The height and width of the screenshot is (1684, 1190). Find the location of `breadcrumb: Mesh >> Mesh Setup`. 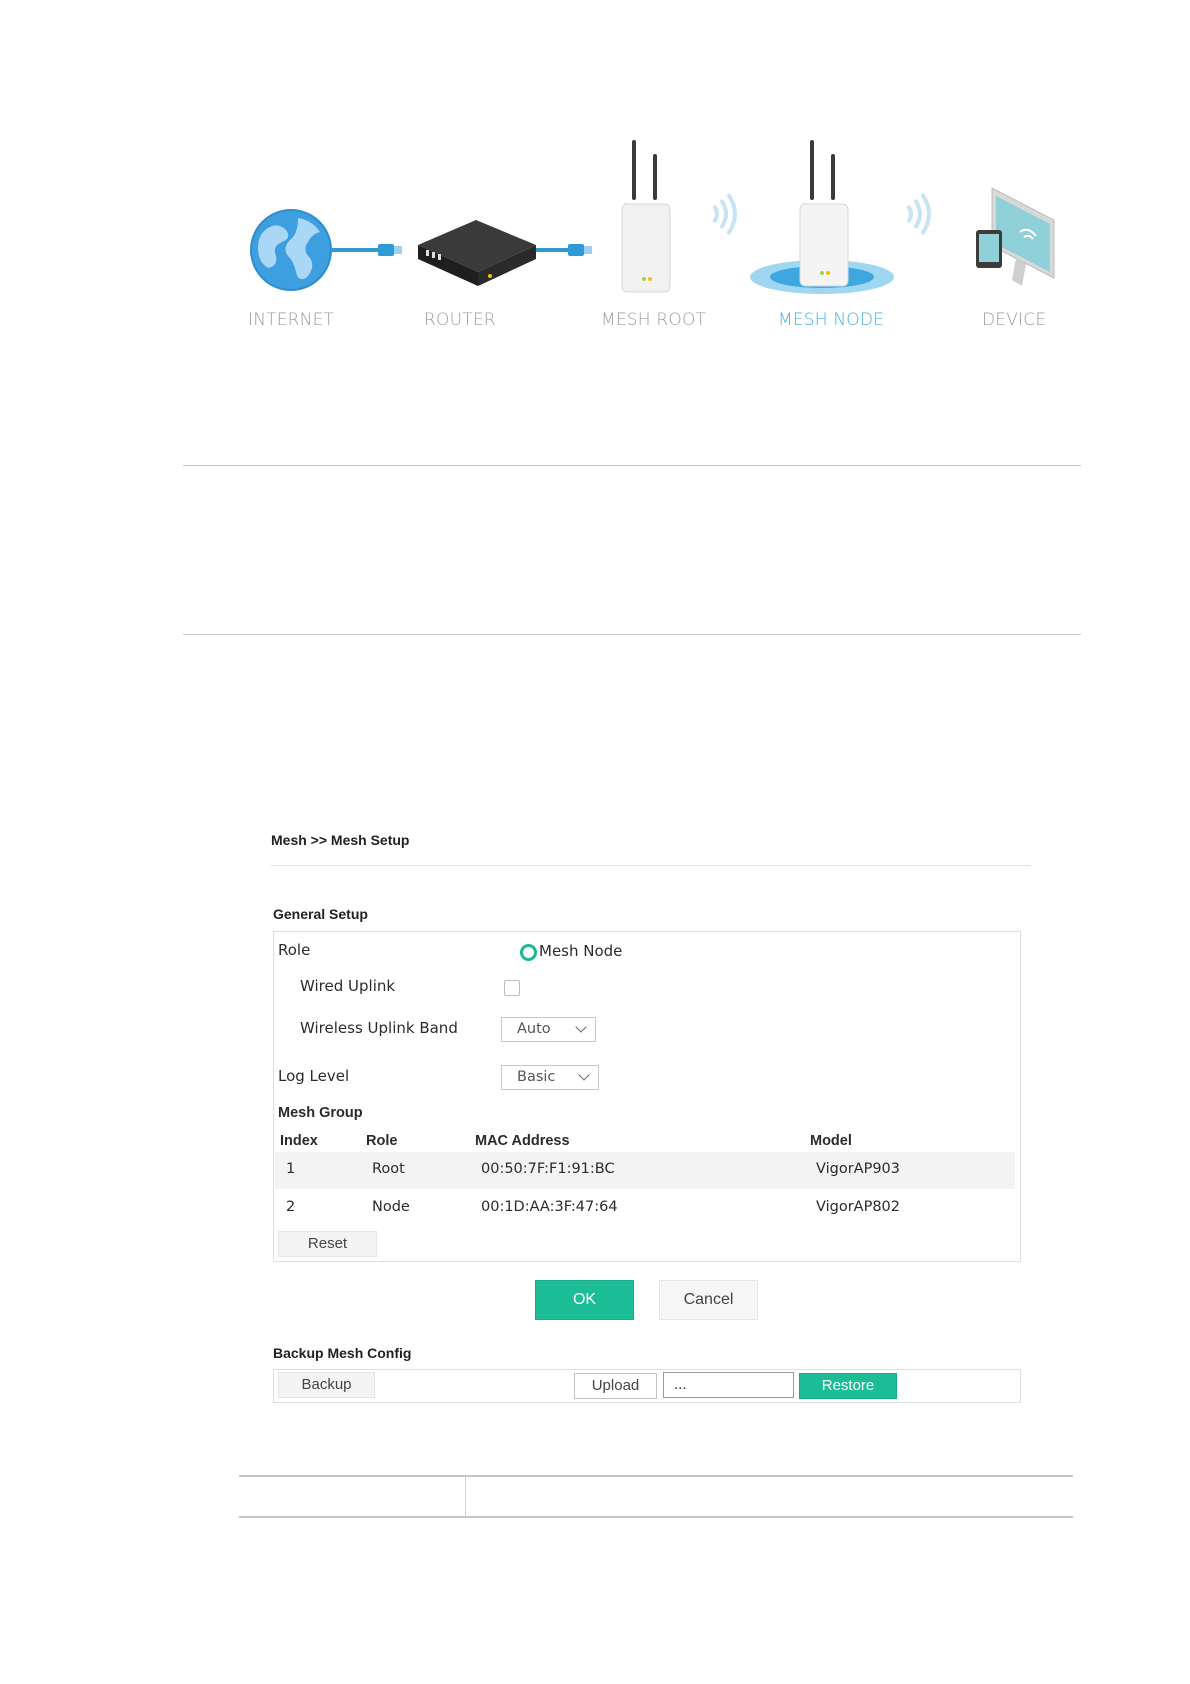

breadcrumb: Mesh >> Mesh Setup is located at coordinates (340, 840).